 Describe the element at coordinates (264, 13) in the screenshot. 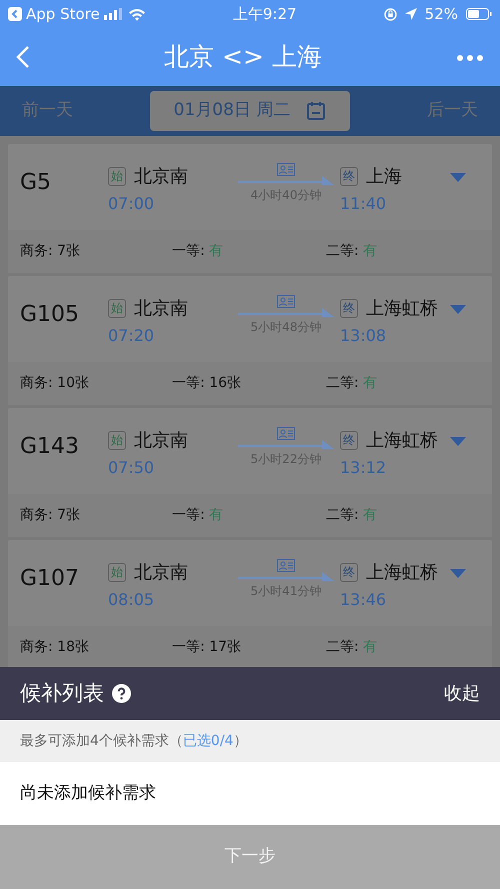

I see `status-time: 上午9:27` at that location.